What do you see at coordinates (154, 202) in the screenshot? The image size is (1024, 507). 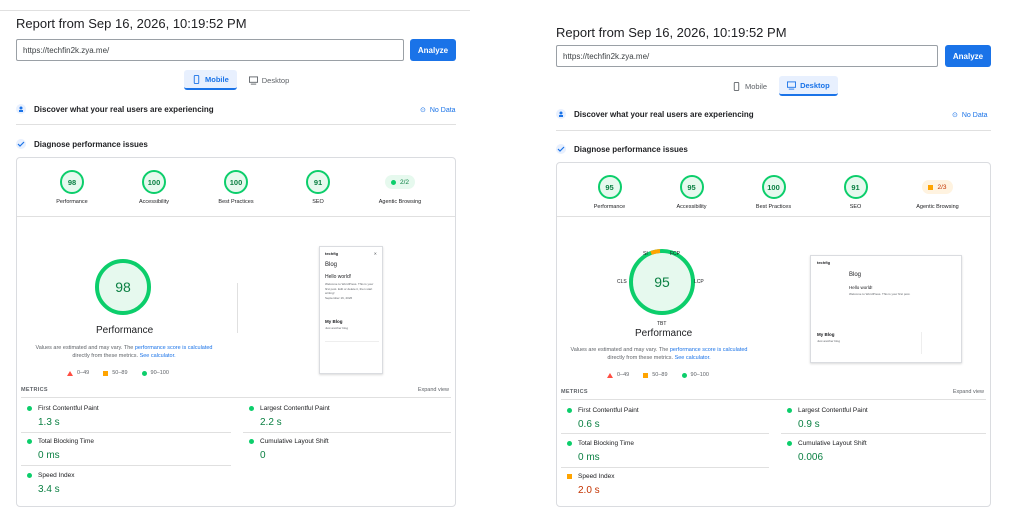 I see `gauge-label: Accessibility` at bounding box center [154, 202].